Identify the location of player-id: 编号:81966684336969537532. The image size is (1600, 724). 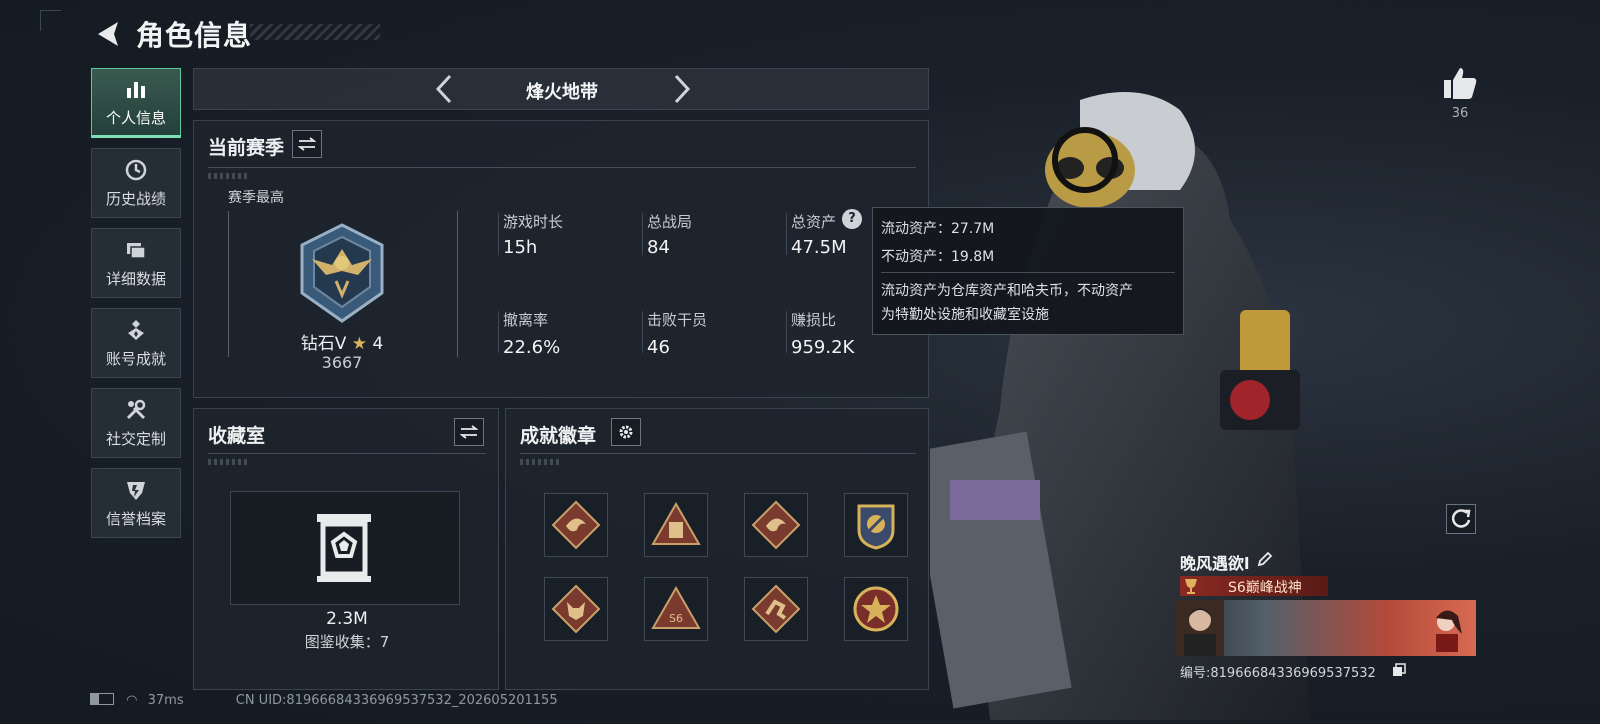
(1278, 673).